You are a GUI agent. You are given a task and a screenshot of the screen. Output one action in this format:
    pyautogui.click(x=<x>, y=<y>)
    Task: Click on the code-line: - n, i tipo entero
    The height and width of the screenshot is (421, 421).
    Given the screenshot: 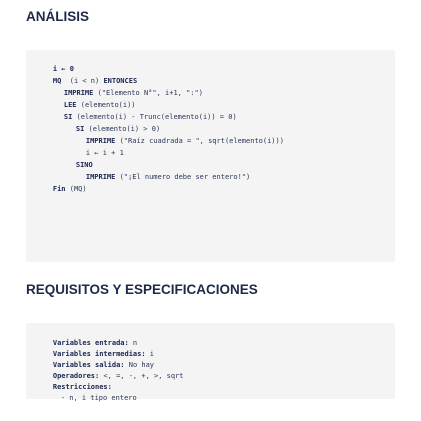 What is the action you would take?
    pyautogui.click(x=90, y=398)
    